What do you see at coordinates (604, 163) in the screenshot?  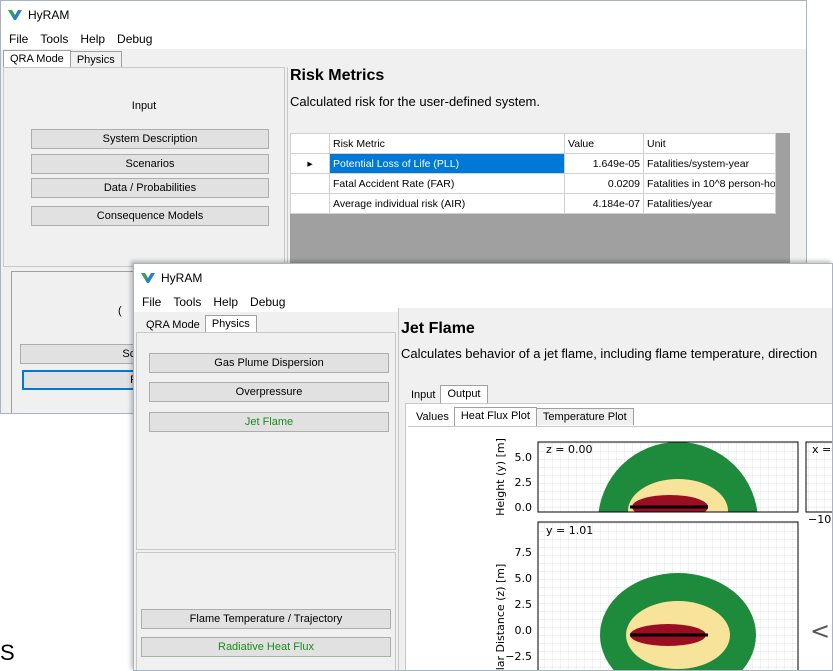 I see `cell-value: 1.649e-05` at bounding box center [604, 163].